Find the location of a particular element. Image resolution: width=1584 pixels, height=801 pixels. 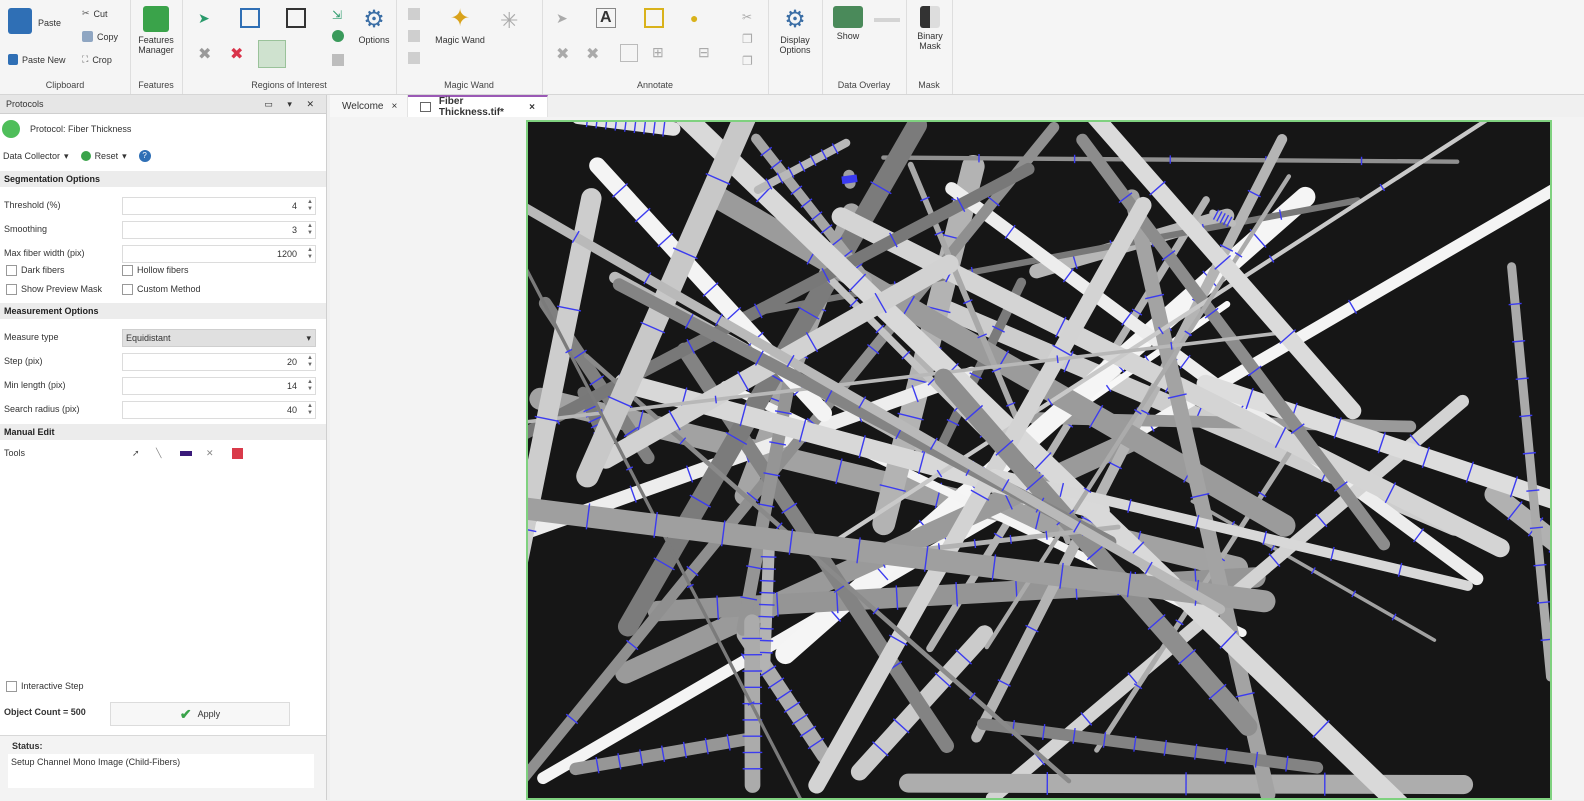

show-overlay-button: Show is located at coordinates (848, 23).